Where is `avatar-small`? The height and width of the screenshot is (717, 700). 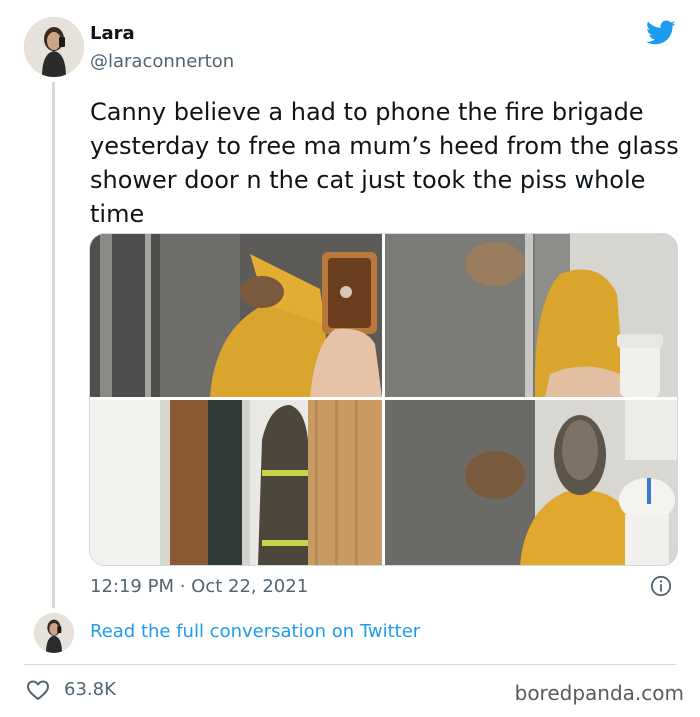
avatar-small is located at coordinates (54, 633).